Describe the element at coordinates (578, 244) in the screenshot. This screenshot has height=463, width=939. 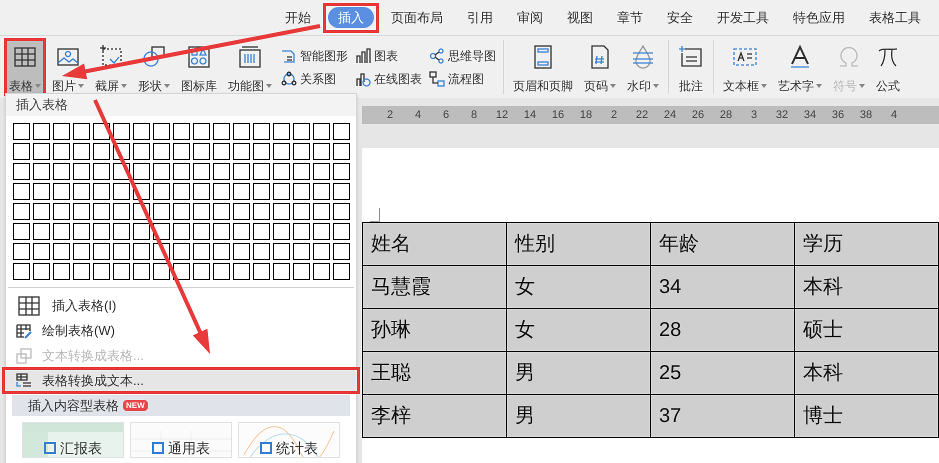
I see `table-cell: 性别` at that location.